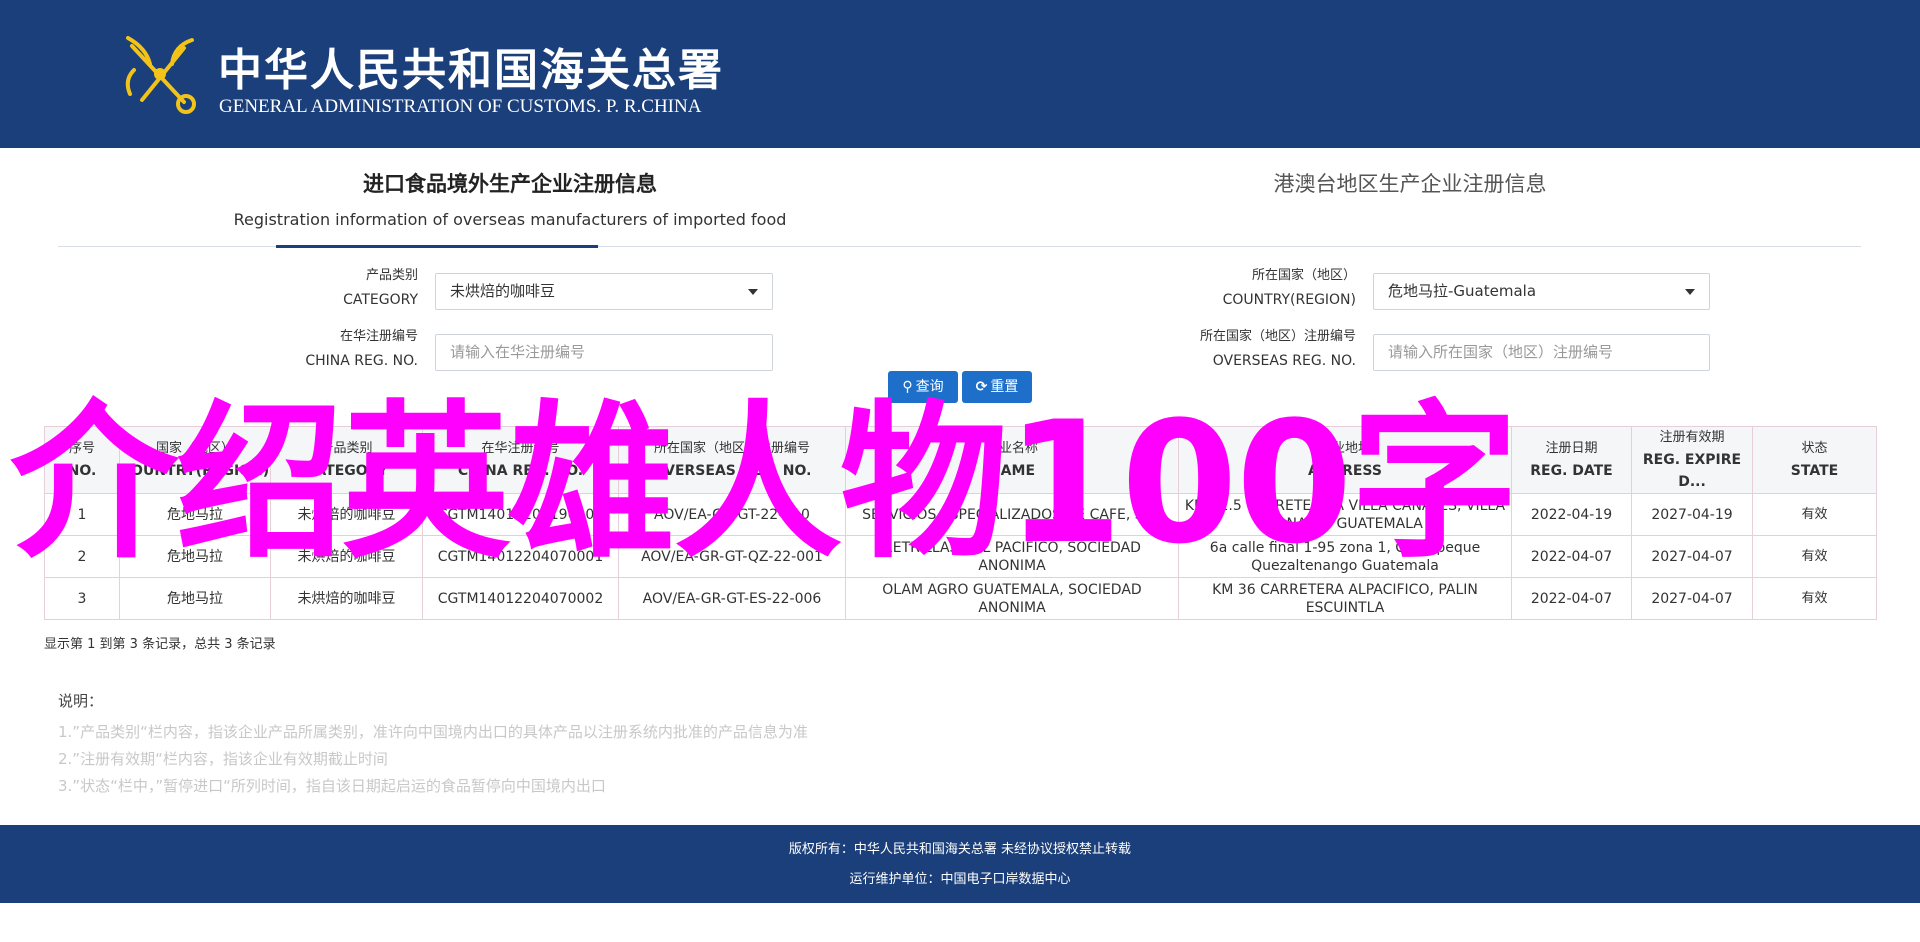 The height and width of the screenshot is (942, 1920). What do you see at coordinates (1814, 448) in the screenshot?
I see `header-cn: 状态` at bounding box center [1814, 448].